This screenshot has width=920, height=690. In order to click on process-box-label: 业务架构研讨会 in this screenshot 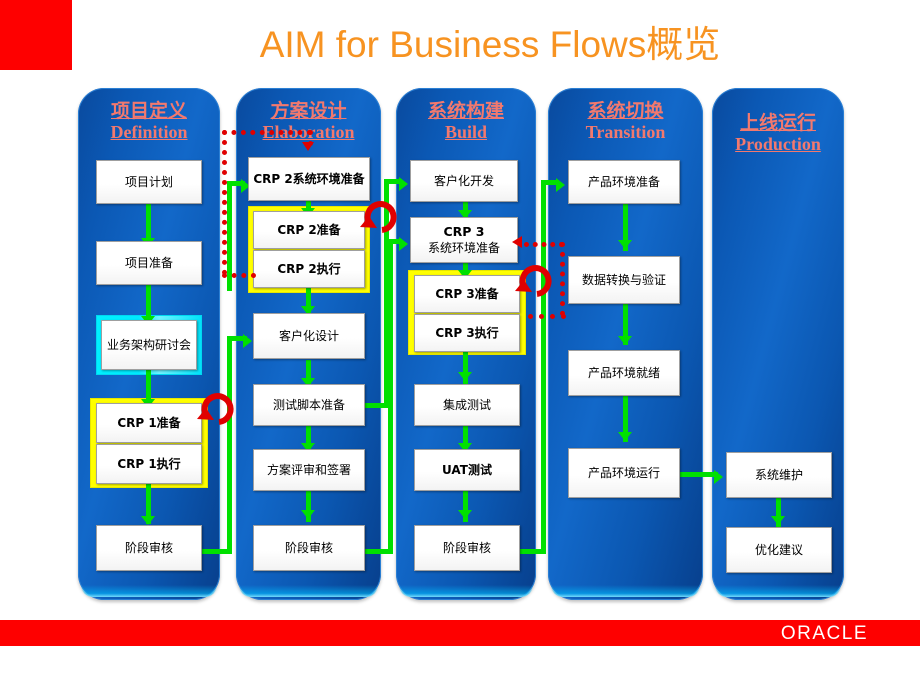, I will do `click(148, 344)`.